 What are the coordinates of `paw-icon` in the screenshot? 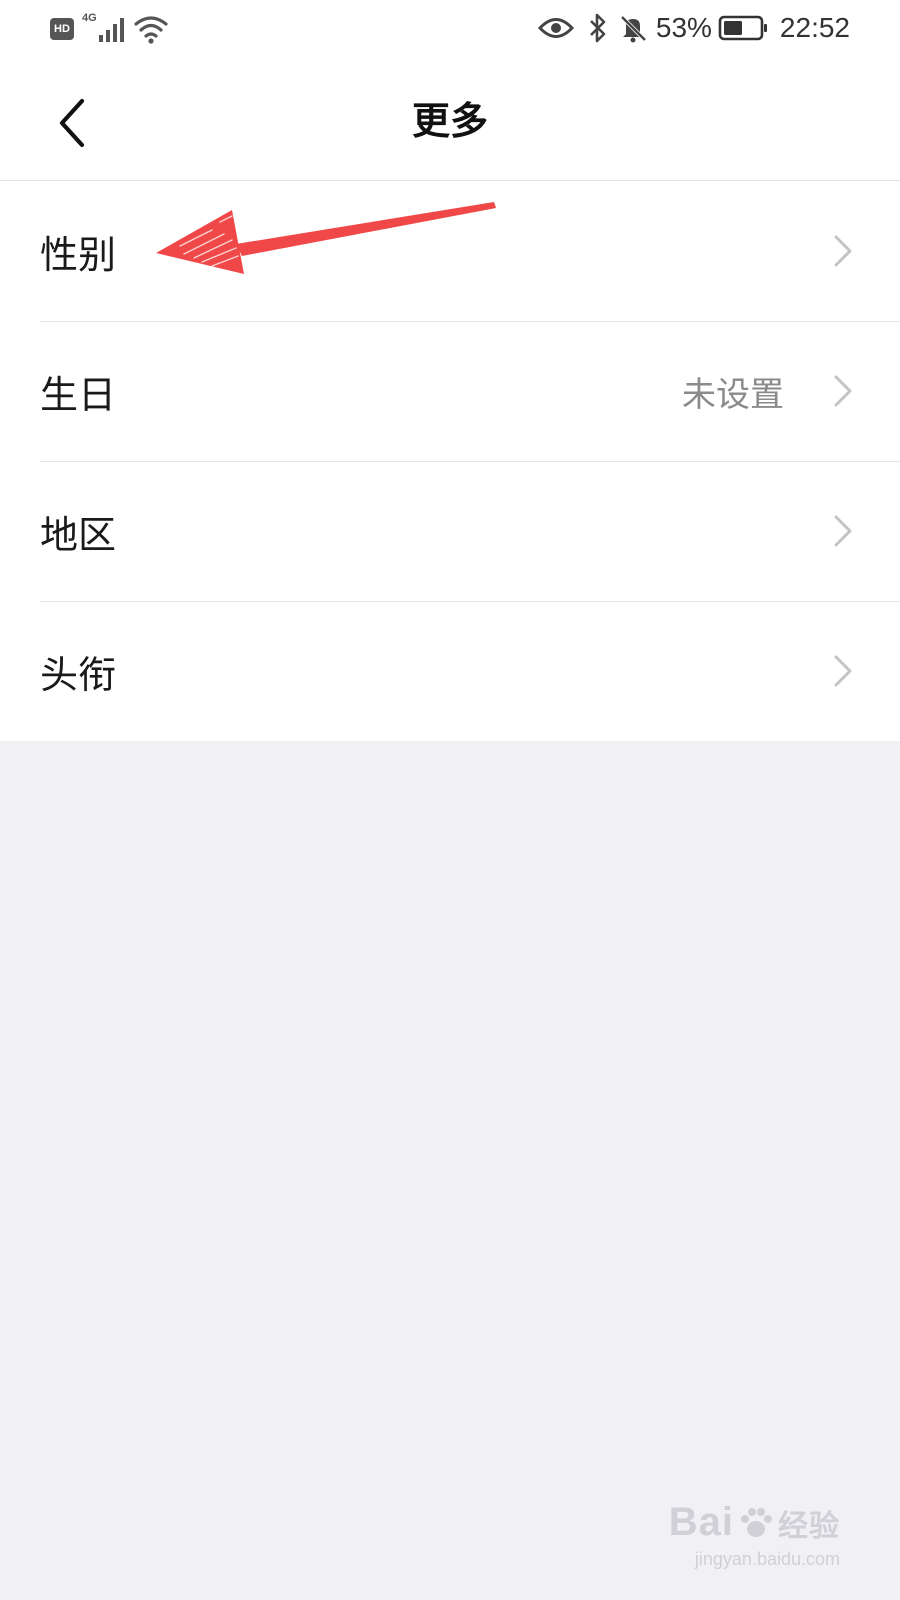 It's located at (756, 1522).